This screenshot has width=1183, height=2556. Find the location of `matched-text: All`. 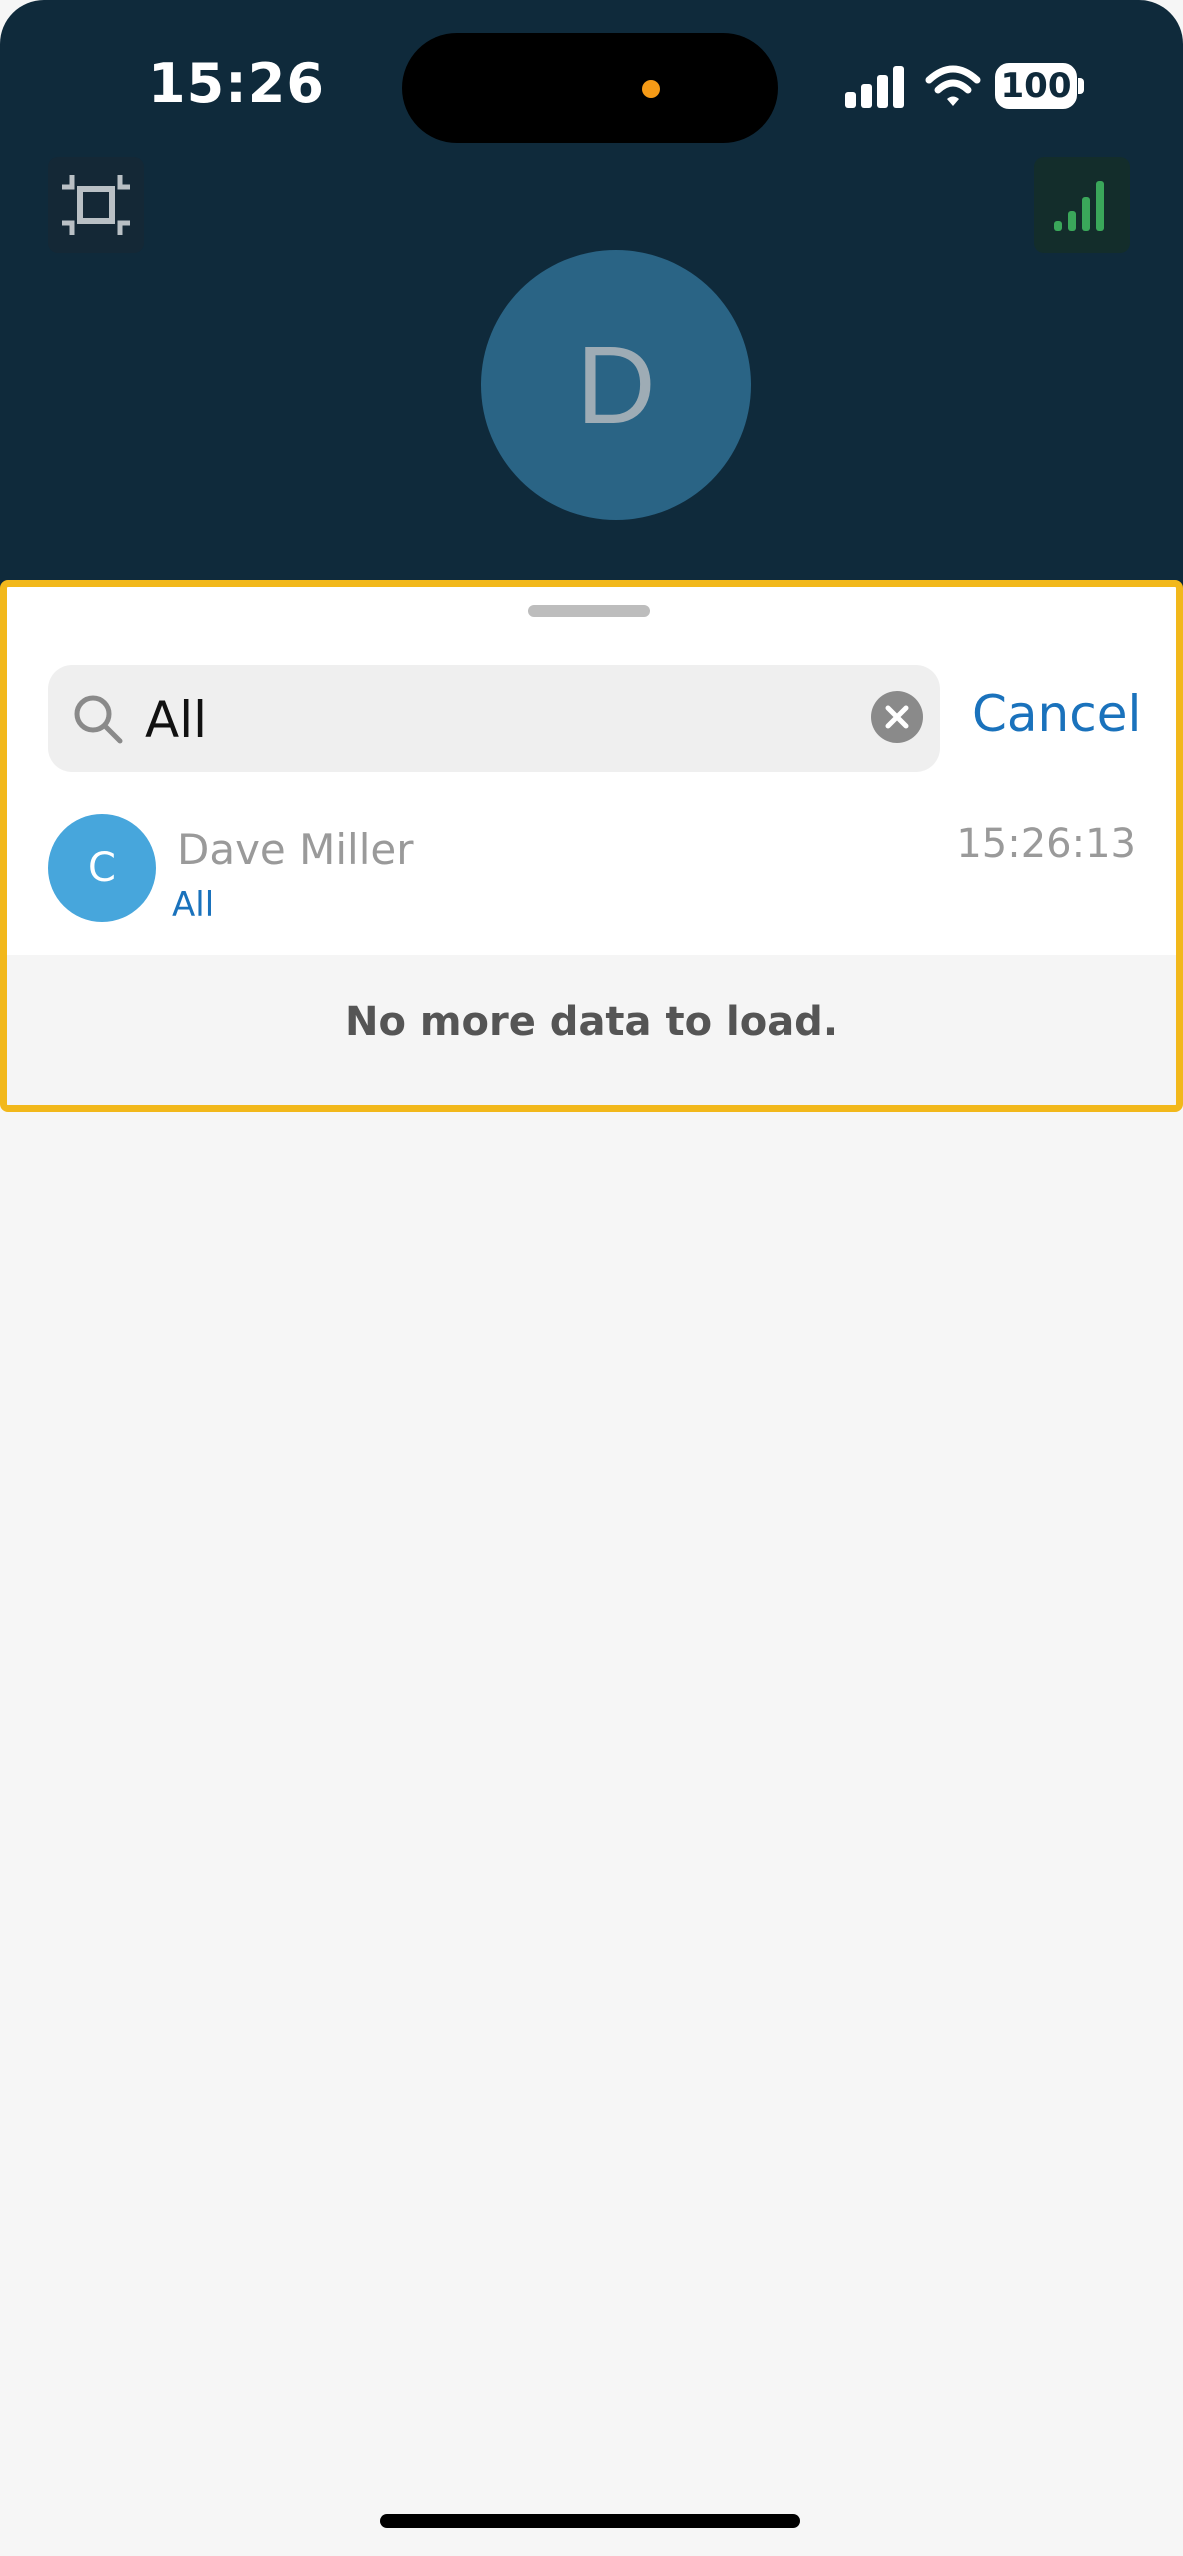

matched-text: All is located at coordinates (193, 905).